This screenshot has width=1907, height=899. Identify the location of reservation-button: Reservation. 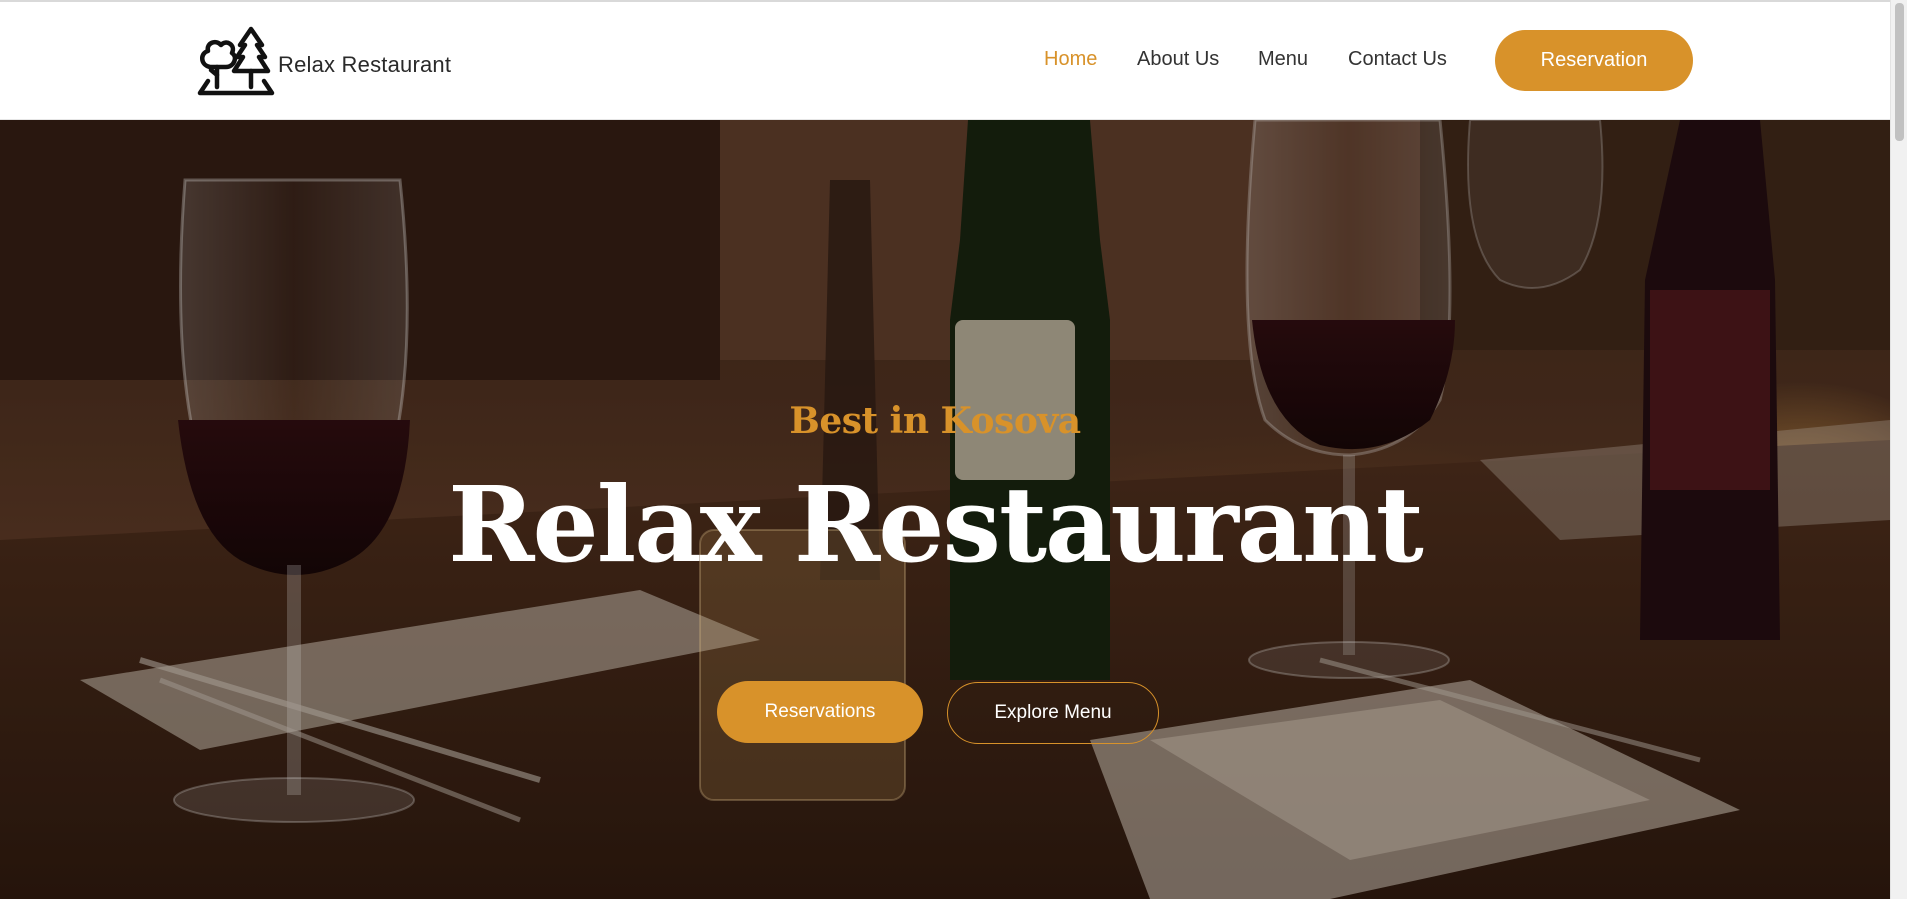
(1594, 60).